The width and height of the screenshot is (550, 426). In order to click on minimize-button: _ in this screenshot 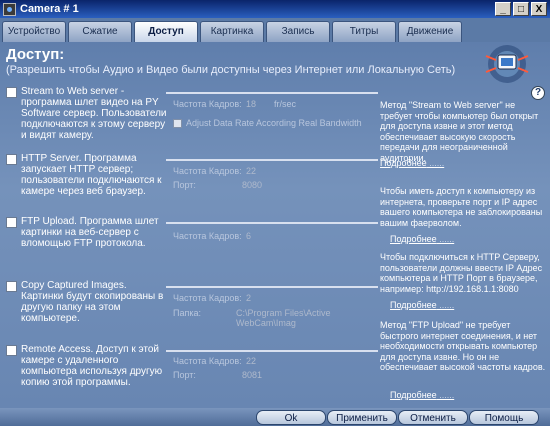, I will do `click(503, 9)`.